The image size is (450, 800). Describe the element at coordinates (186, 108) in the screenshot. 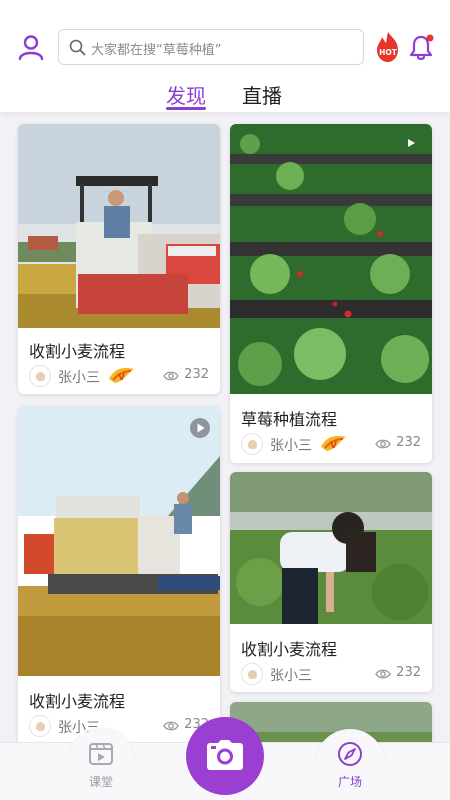

I see `active-tab-indicator` at that location.